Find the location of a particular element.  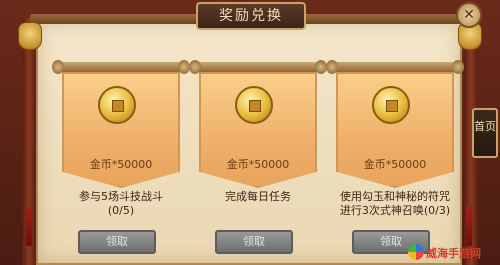

tassel-right is located at coordinates (469, 226).